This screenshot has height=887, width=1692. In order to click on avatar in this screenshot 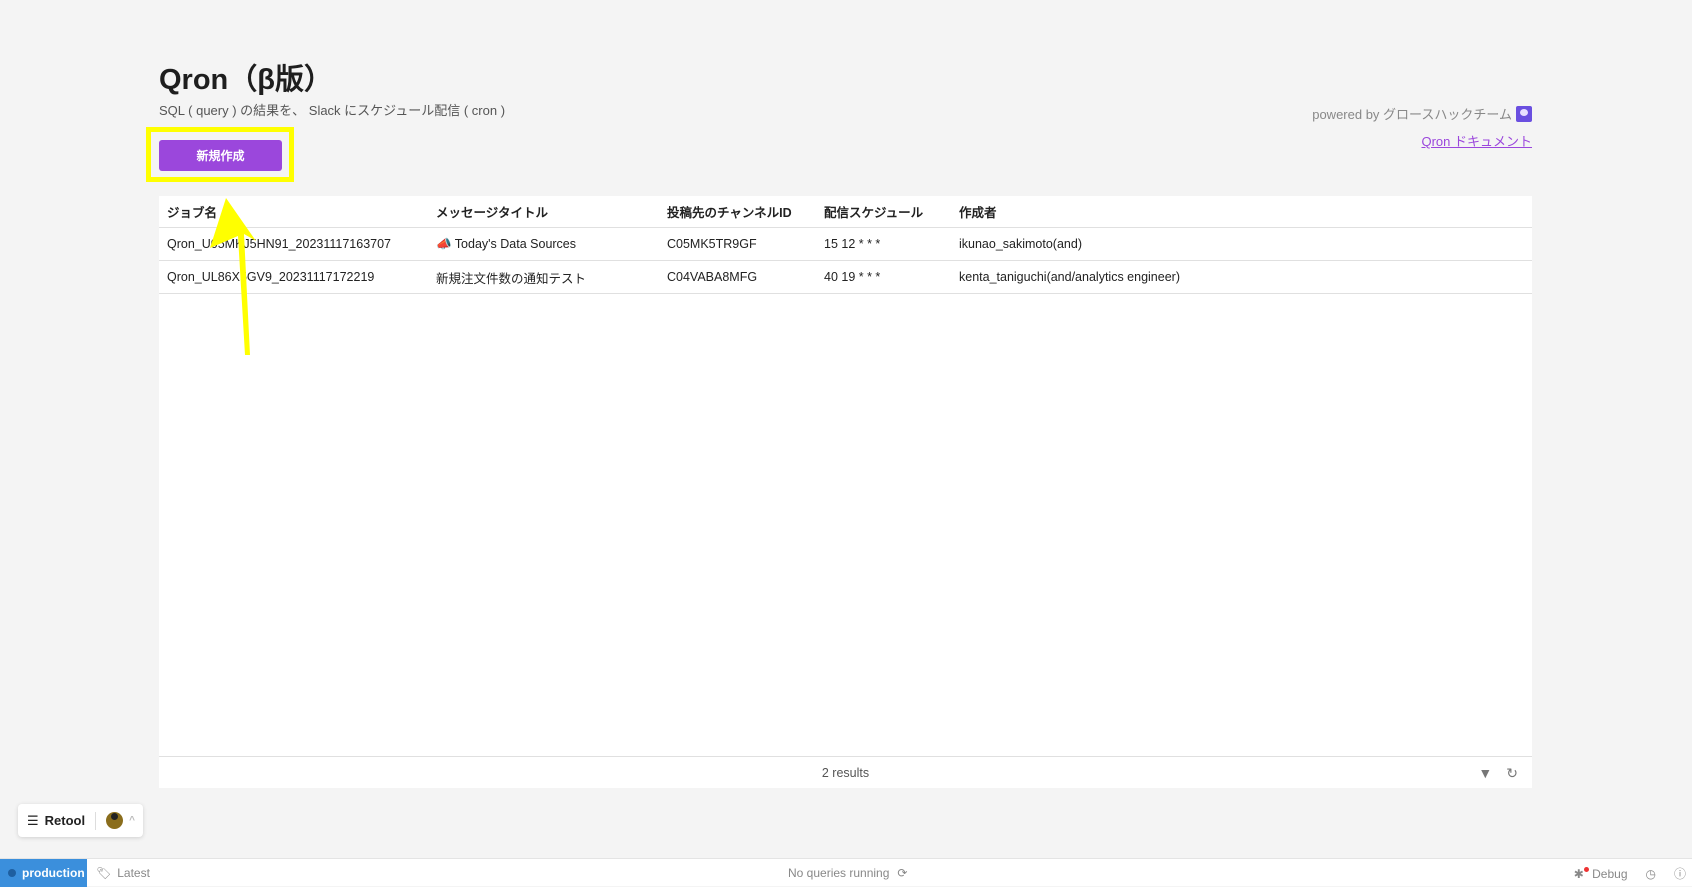, I will do `click(115, 820)`.